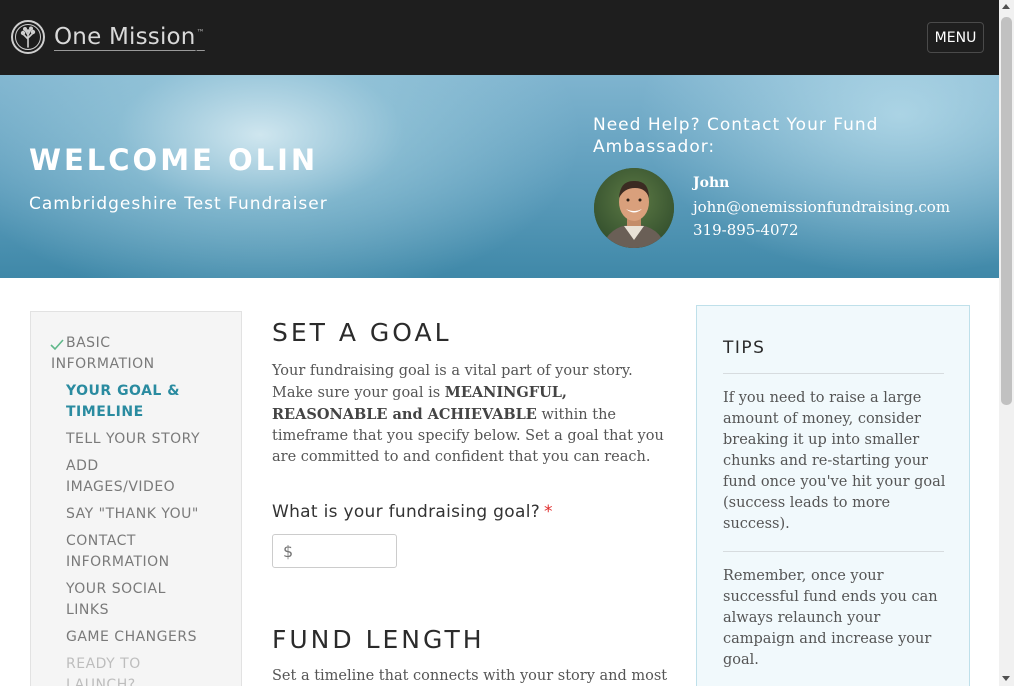 This screenshot has height=686, width=1014. What do you see at coordinates (955, 37) in the screenshot?
I see `menu-button: MENU` at bounding box center [955, 37].